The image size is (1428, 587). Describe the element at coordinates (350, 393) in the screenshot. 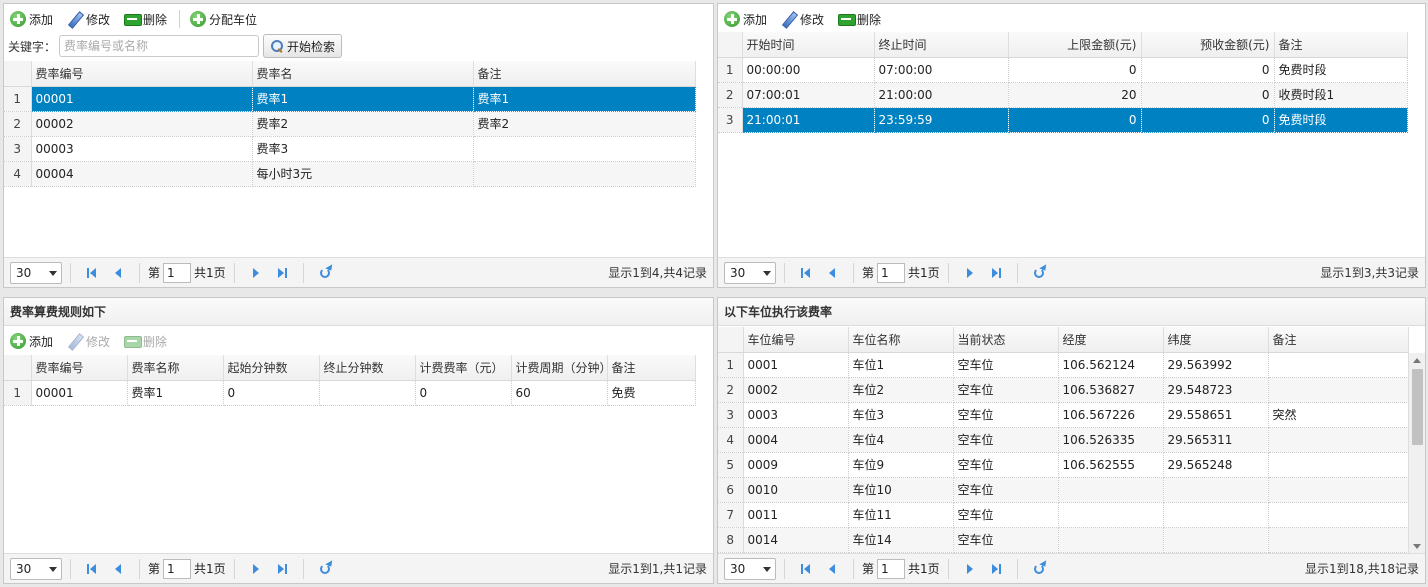

I see `table-row: 1 00001 费率1 0 0 60 免费` at that location.